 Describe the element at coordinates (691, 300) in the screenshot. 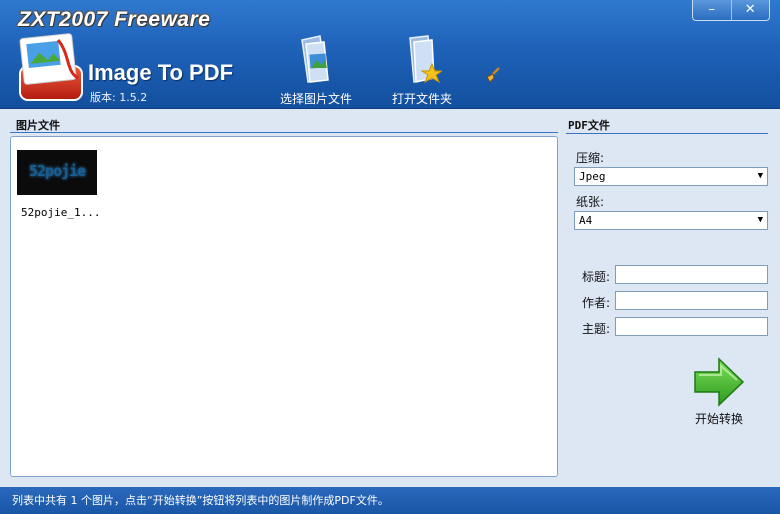

I see `pdf-author-input` at that location.